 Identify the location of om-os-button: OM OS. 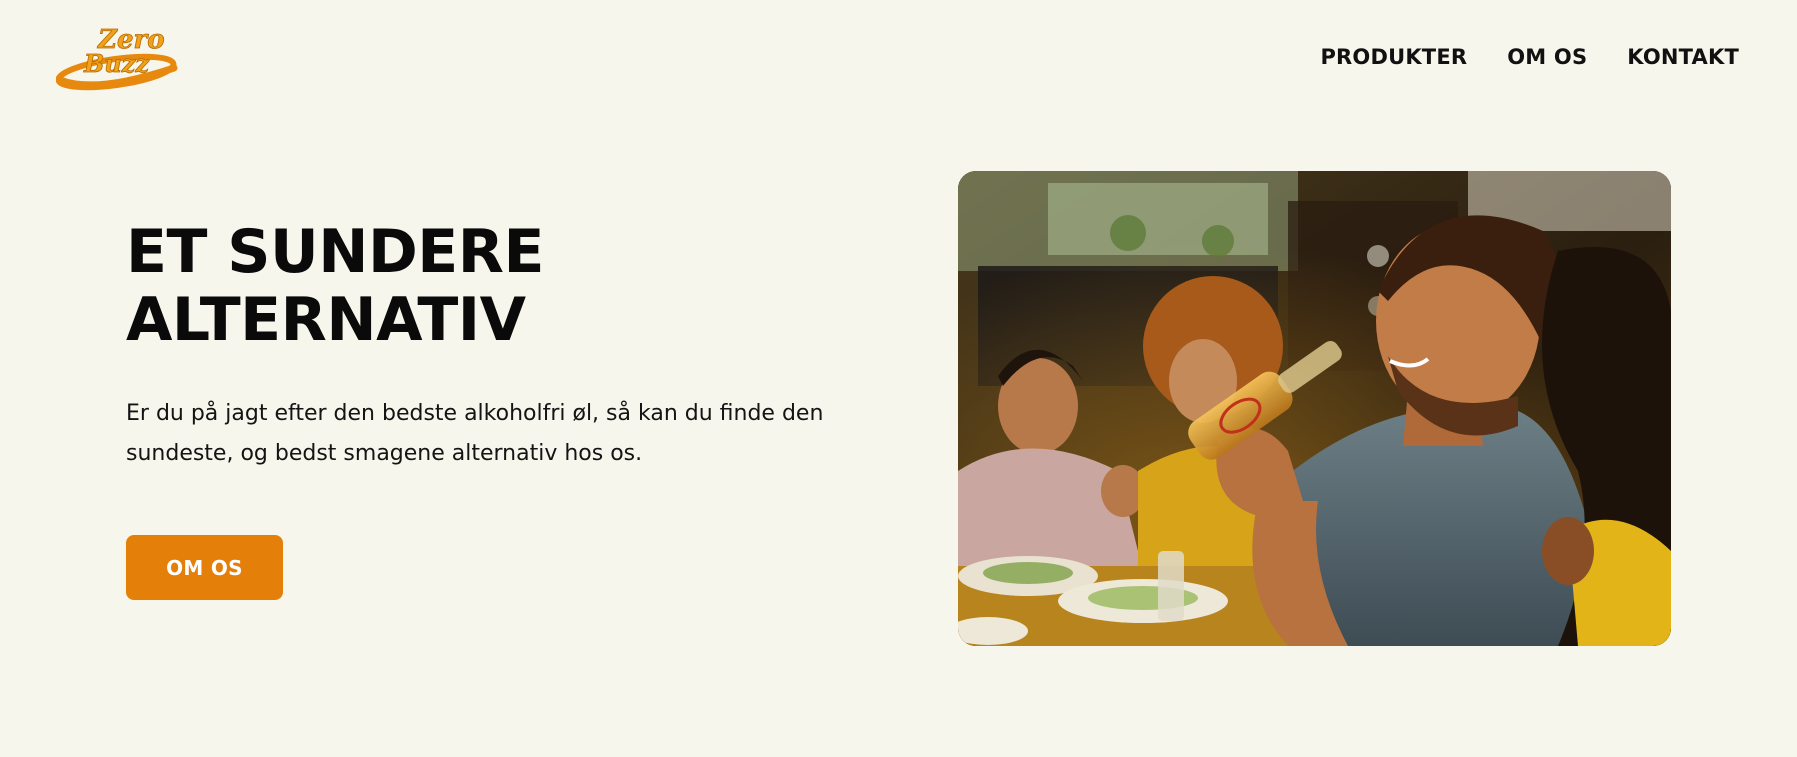
(204, 567).